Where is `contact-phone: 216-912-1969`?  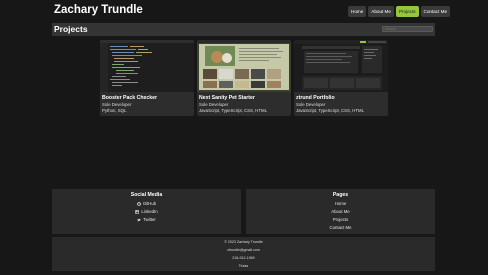 contact-phone: 216-912-1969 is located at coordinates (243, 258).